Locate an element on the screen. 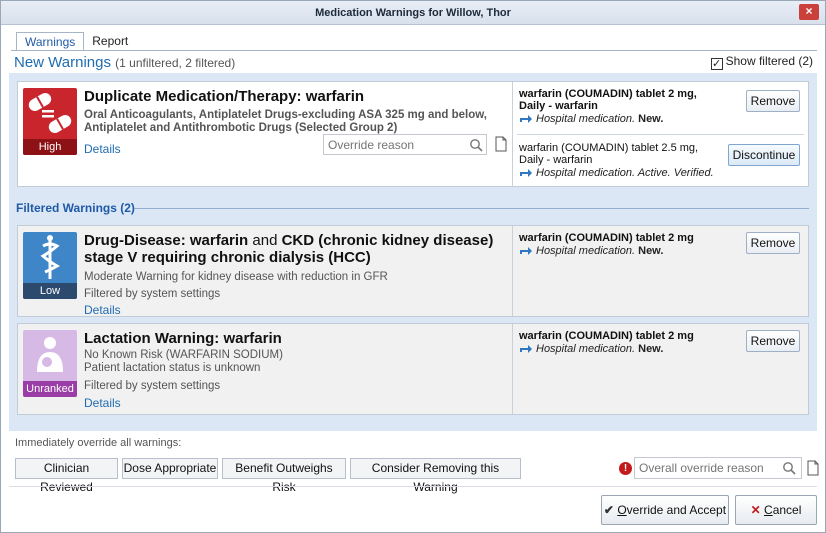  new-warnings-counts: (1 unfiltered, 2 filtered) is located at coordinates (175, 63).